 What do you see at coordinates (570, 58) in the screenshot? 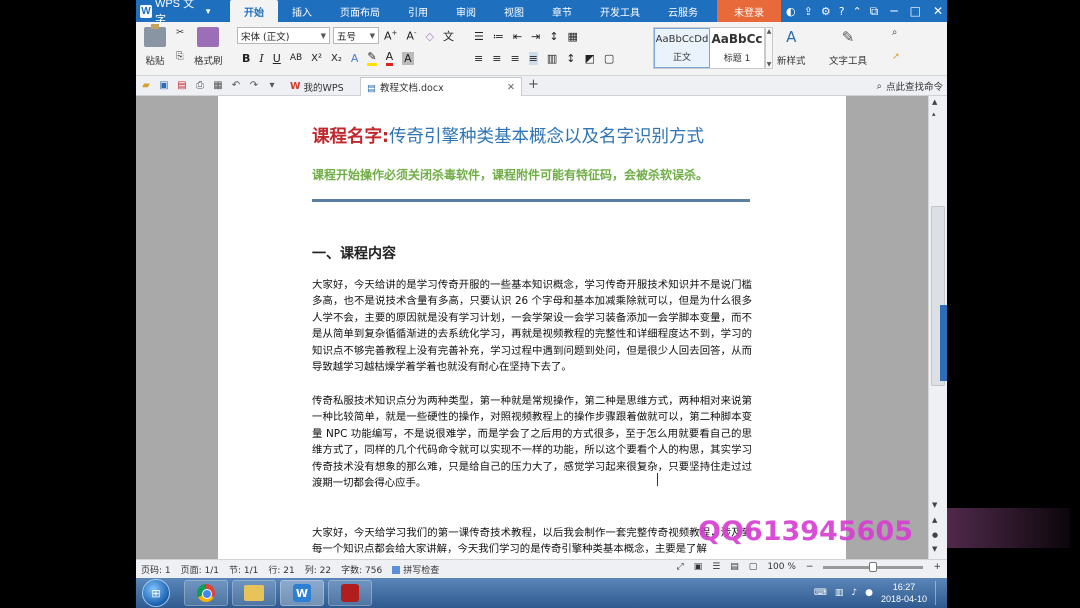
I see `line-spacing-icon: ↕` at bounding box center [570, 58].